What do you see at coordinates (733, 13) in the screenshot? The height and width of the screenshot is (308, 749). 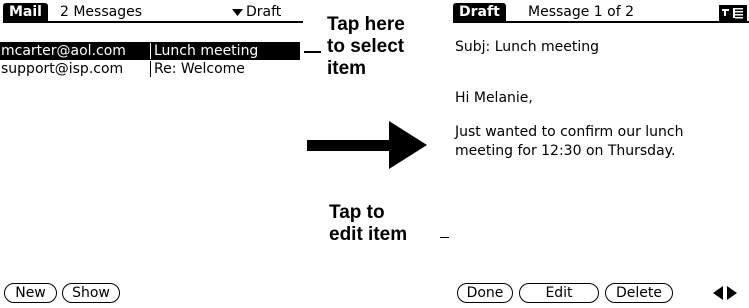 I see `font-icon` at bounding box center [733, 13].